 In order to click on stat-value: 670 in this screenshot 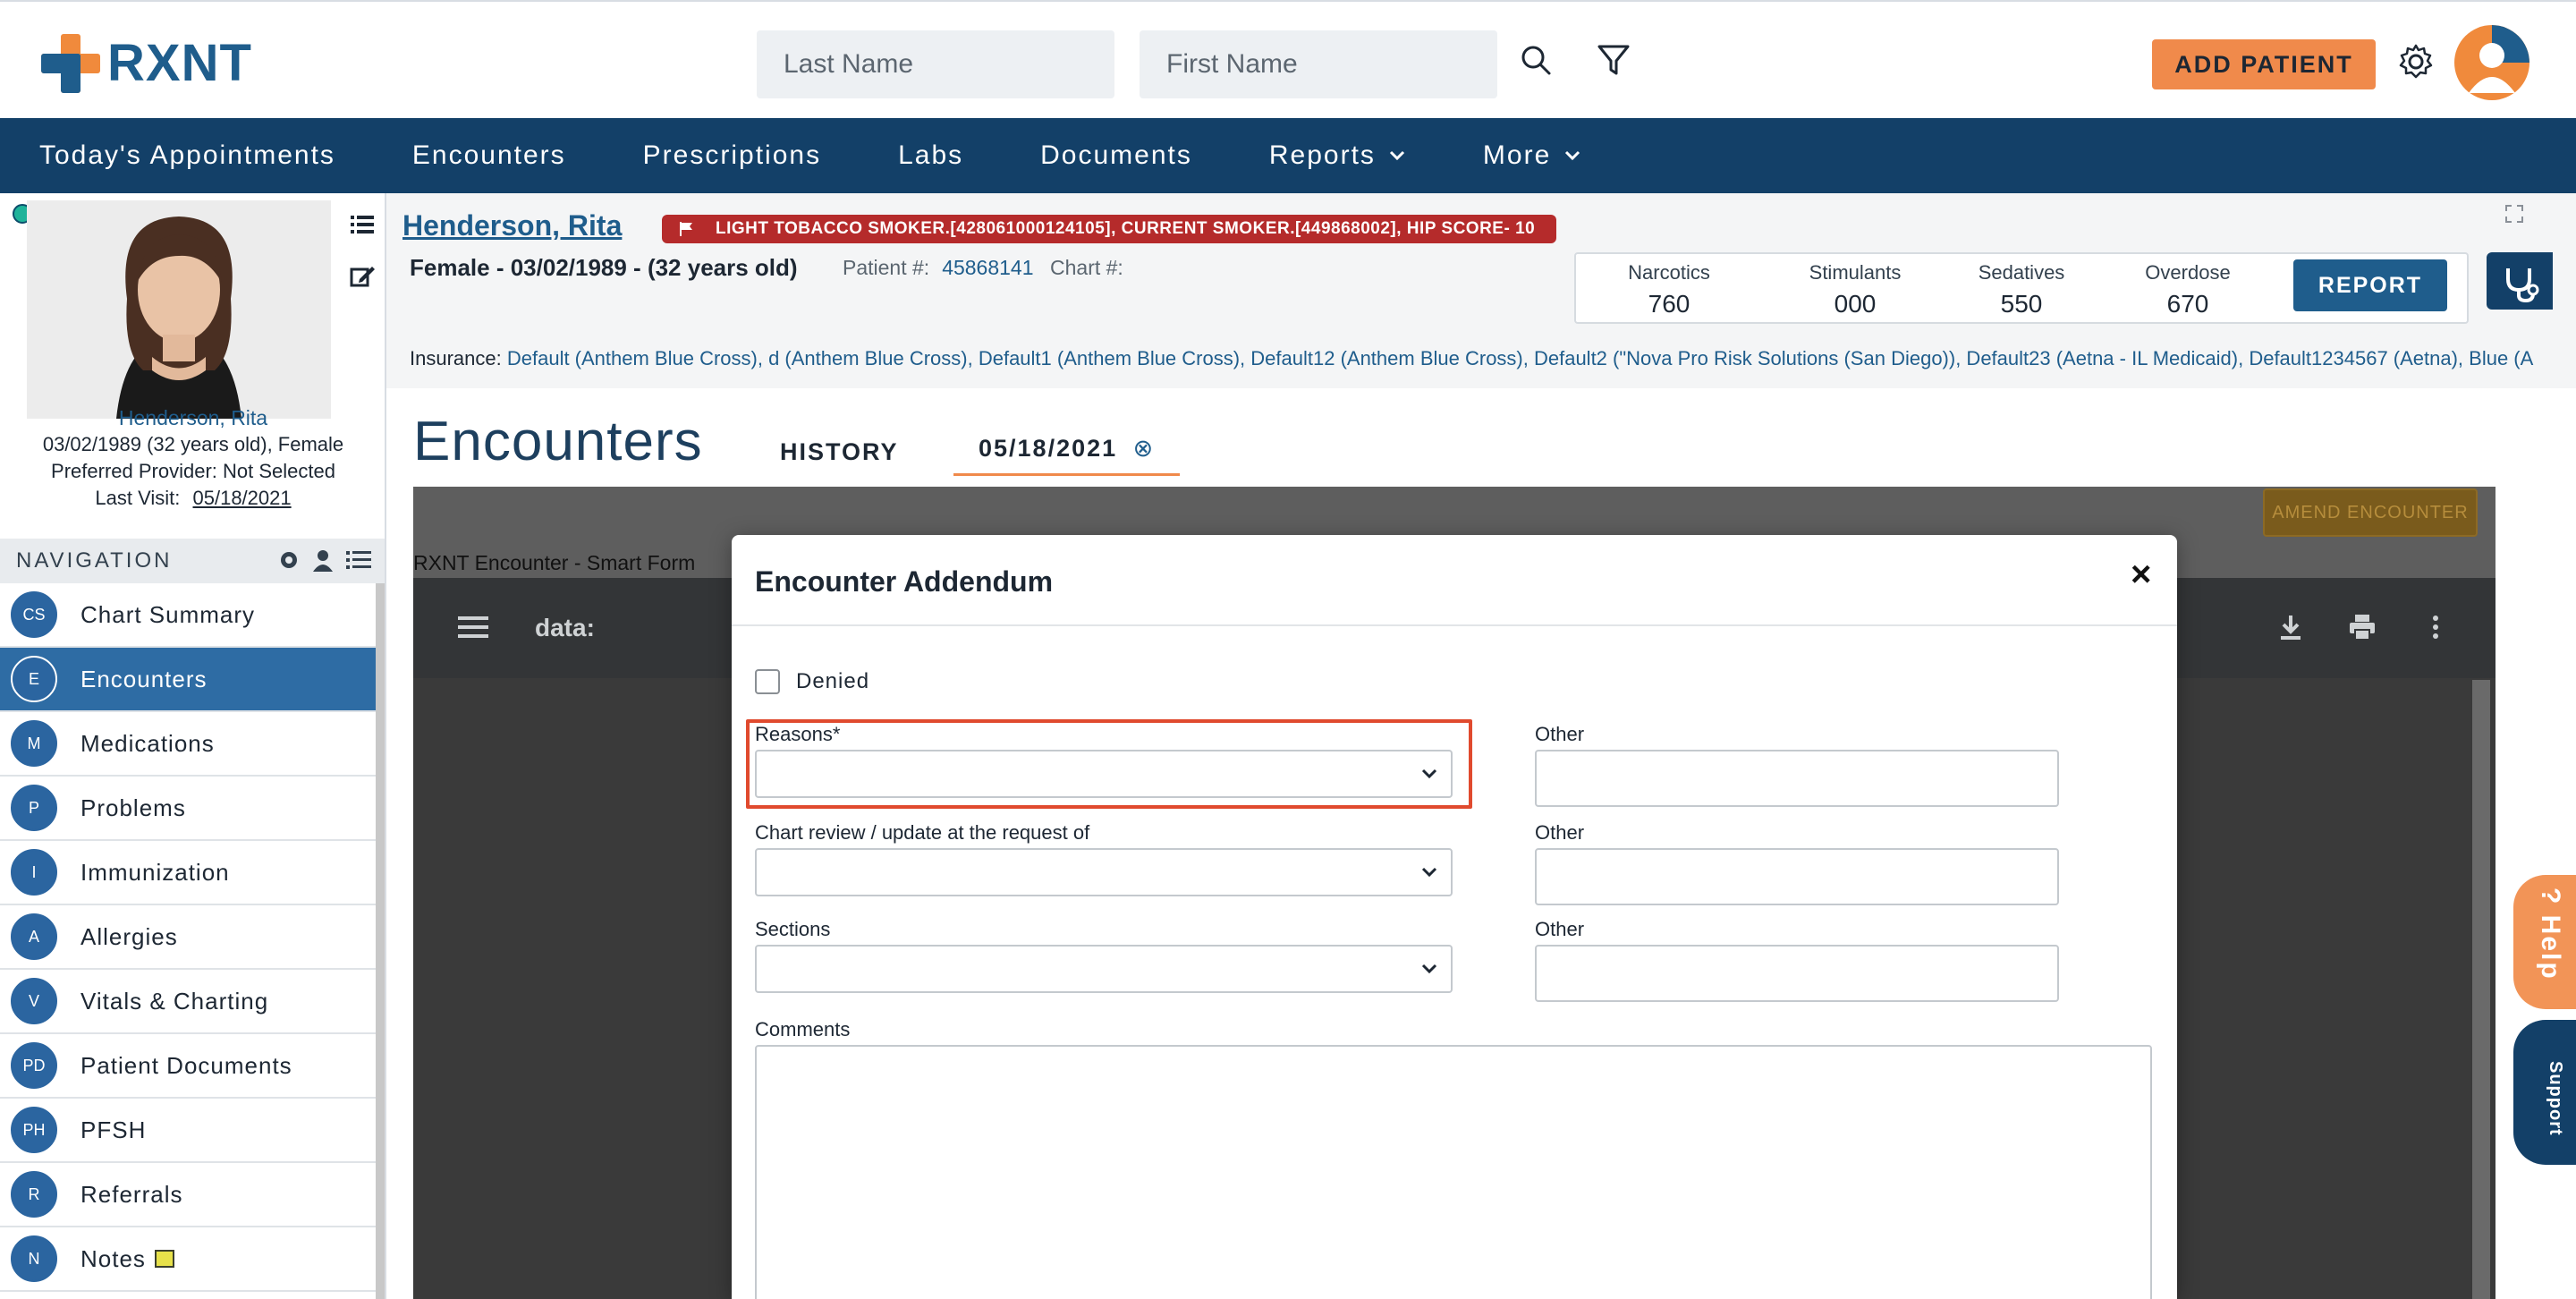, I will do `click(2187, 304)`.